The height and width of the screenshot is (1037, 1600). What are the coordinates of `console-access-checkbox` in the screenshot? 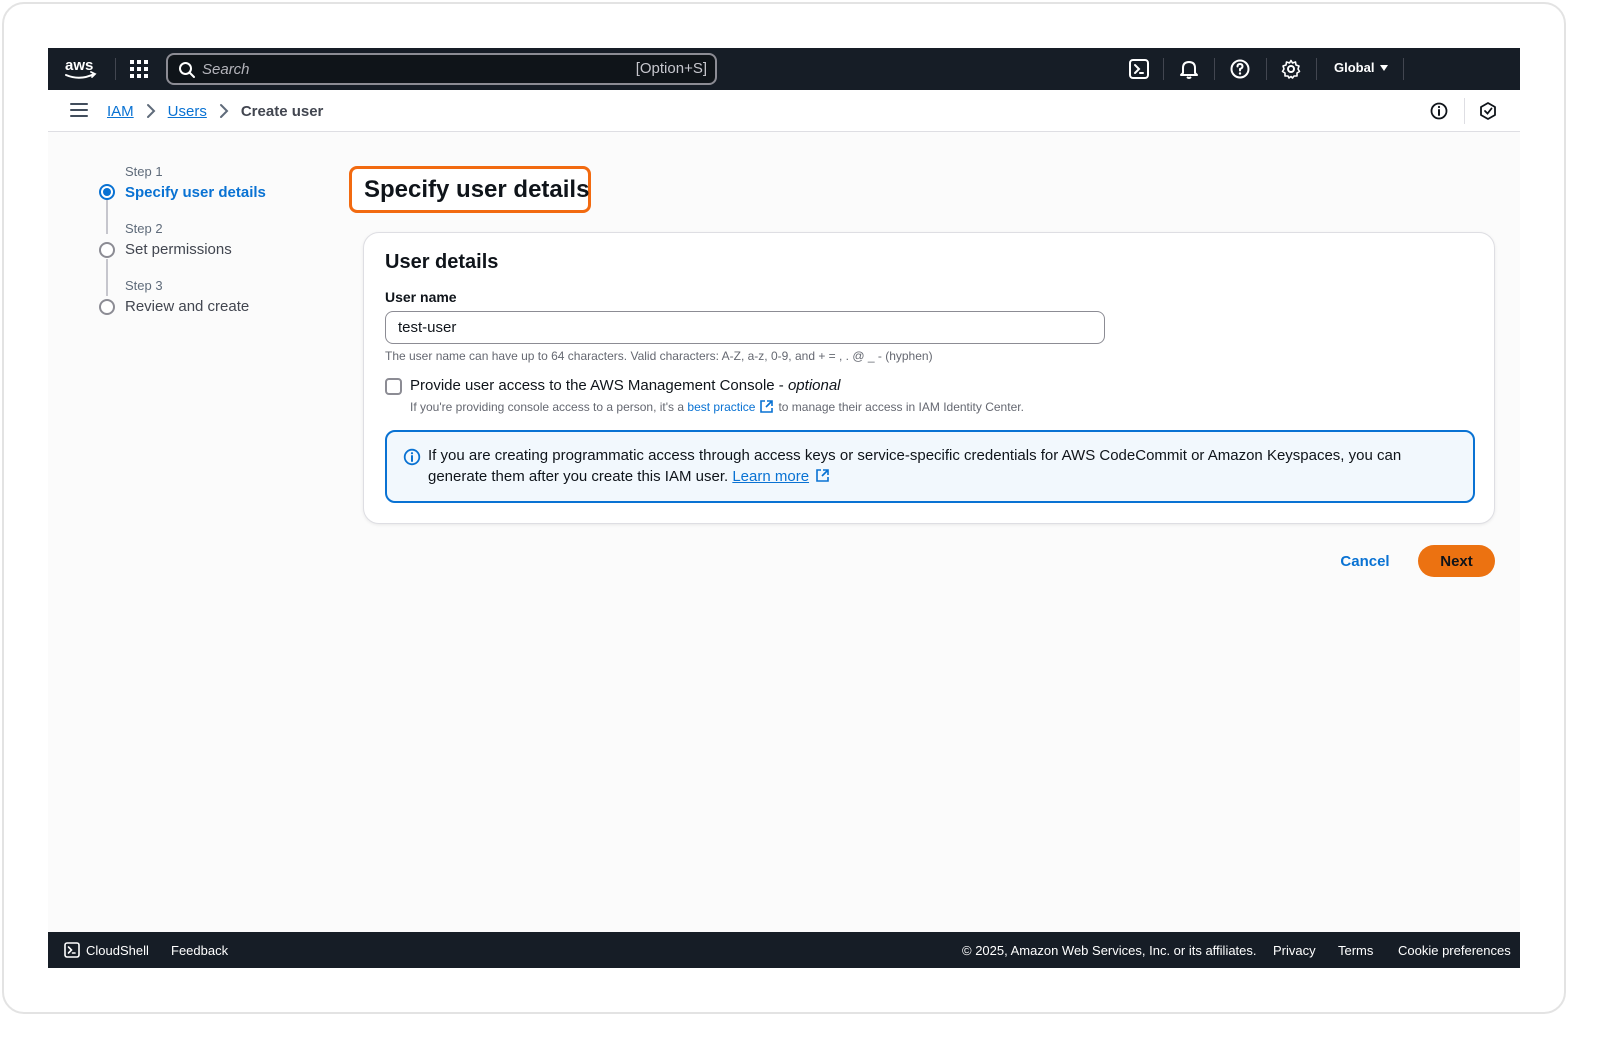 It's located at (393, 386).